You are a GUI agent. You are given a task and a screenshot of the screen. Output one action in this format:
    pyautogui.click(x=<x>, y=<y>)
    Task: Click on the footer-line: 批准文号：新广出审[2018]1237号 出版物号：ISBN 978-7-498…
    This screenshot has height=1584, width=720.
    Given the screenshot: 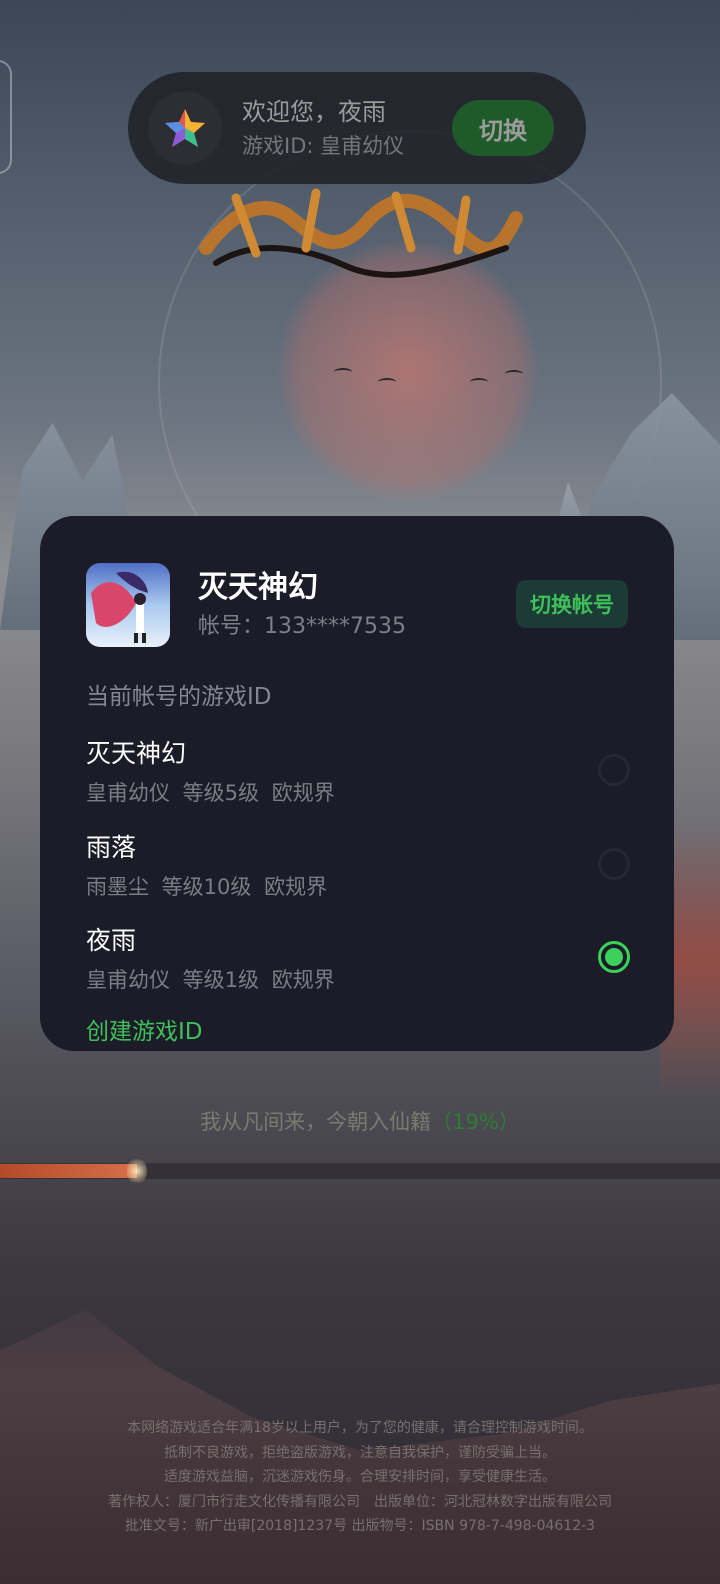 What is the action you would take?
    pyautogui.click(x=360, y=1526)
    